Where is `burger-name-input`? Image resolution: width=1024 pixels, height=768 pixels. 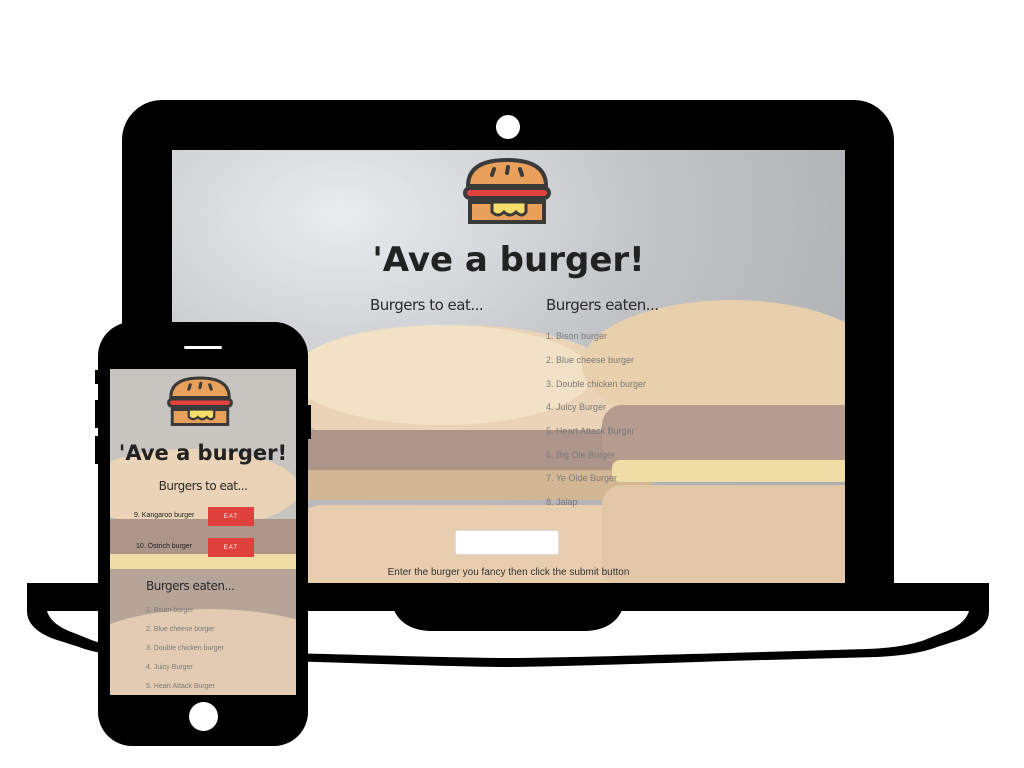 burger-name-input is located at coordinates (507, 542).